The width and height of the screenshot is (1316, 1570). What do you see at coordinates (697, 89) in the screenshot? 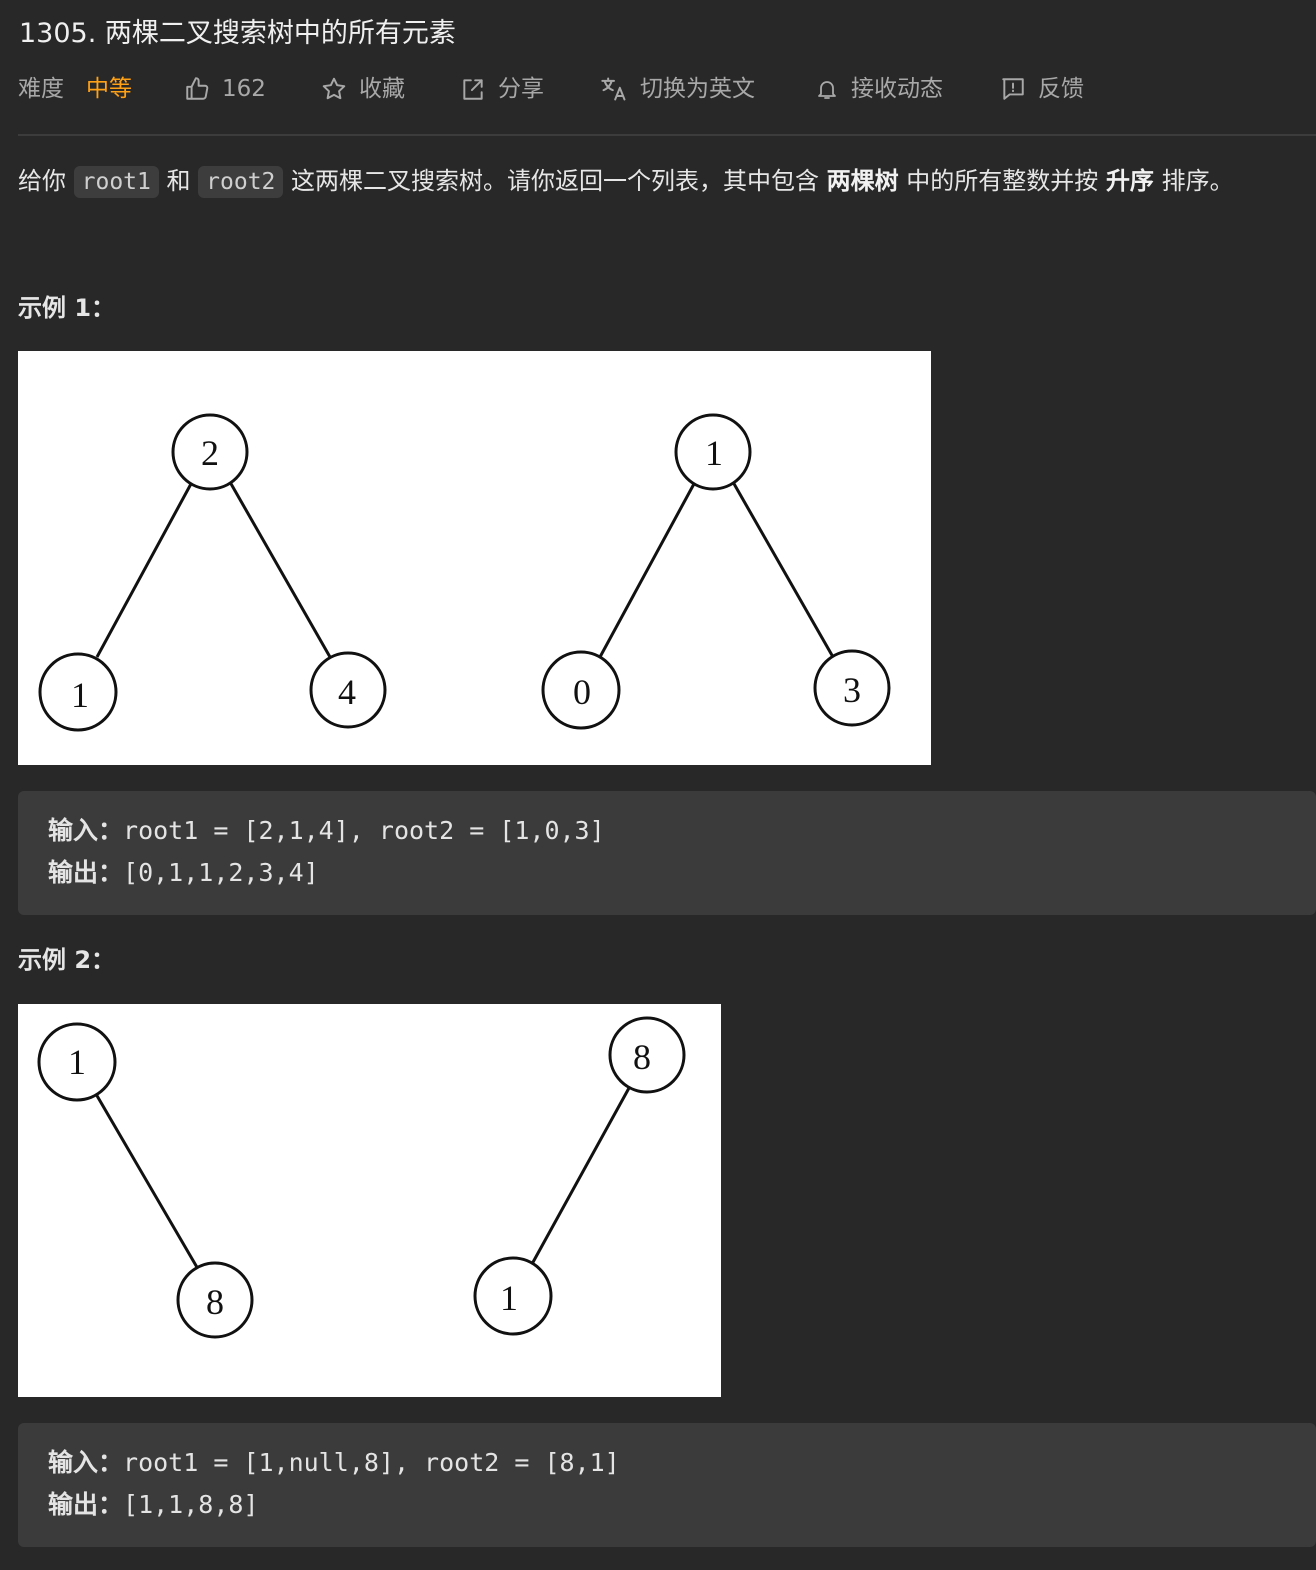
I see `translate-label: 切换为英文` at bounding box center [697, 89].